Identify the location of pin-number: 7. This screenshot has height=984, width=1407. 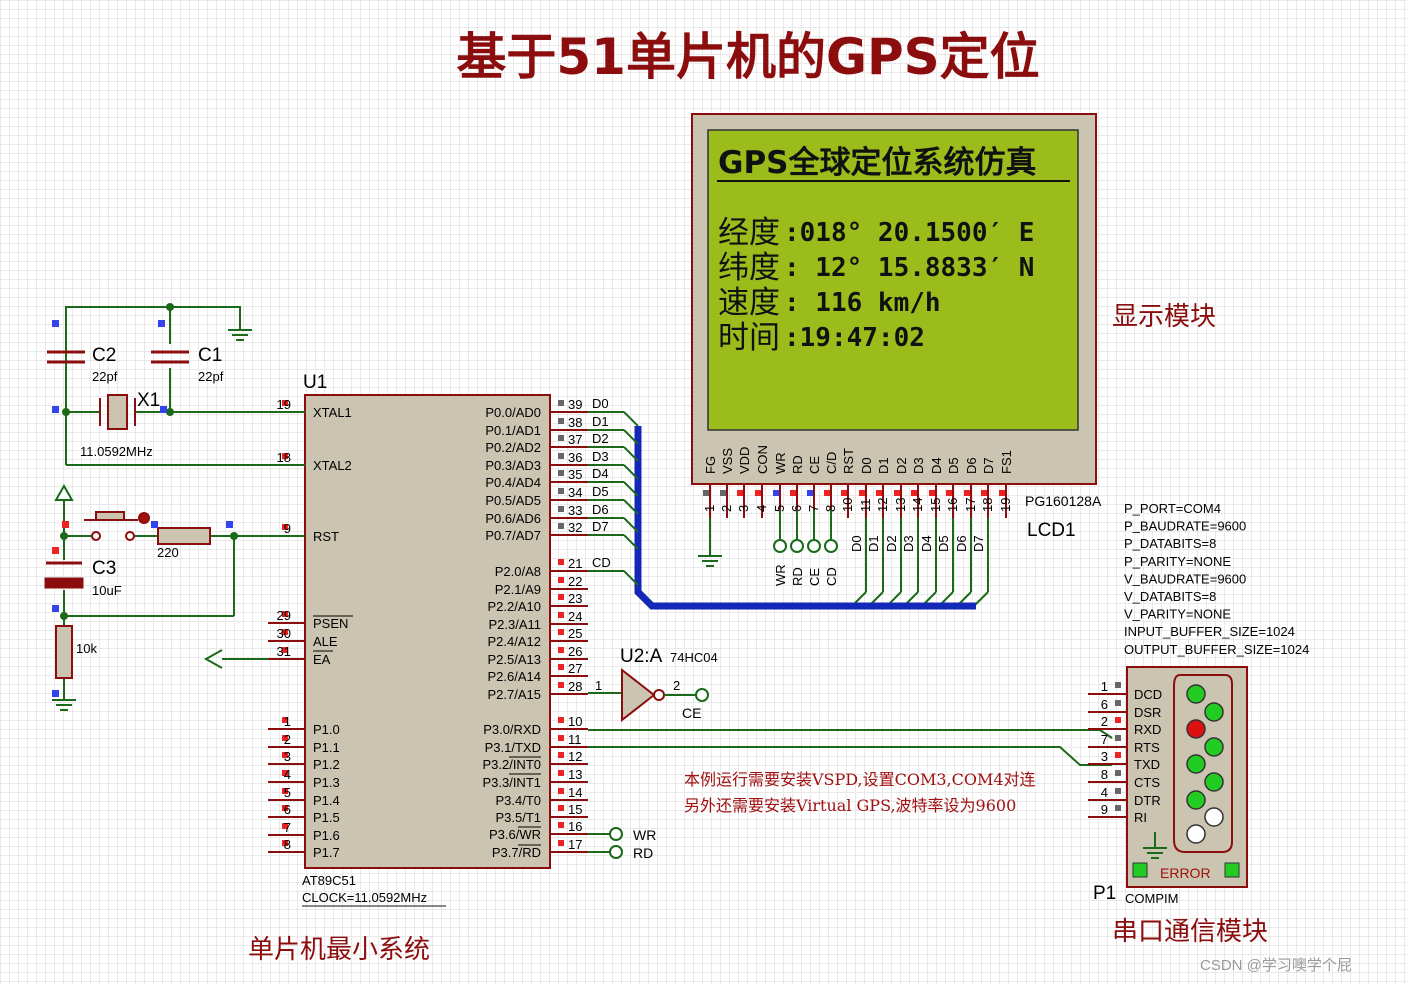
(1104, 739).